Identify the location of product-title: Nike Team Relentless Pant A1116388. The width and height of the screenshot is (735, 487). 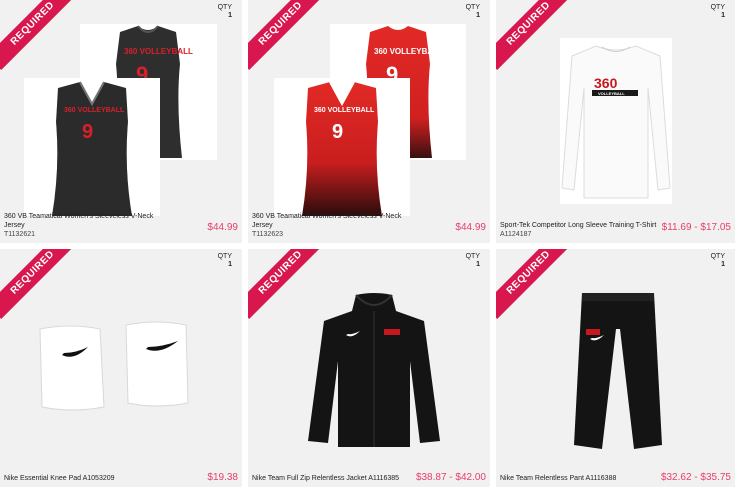
(558, 478).